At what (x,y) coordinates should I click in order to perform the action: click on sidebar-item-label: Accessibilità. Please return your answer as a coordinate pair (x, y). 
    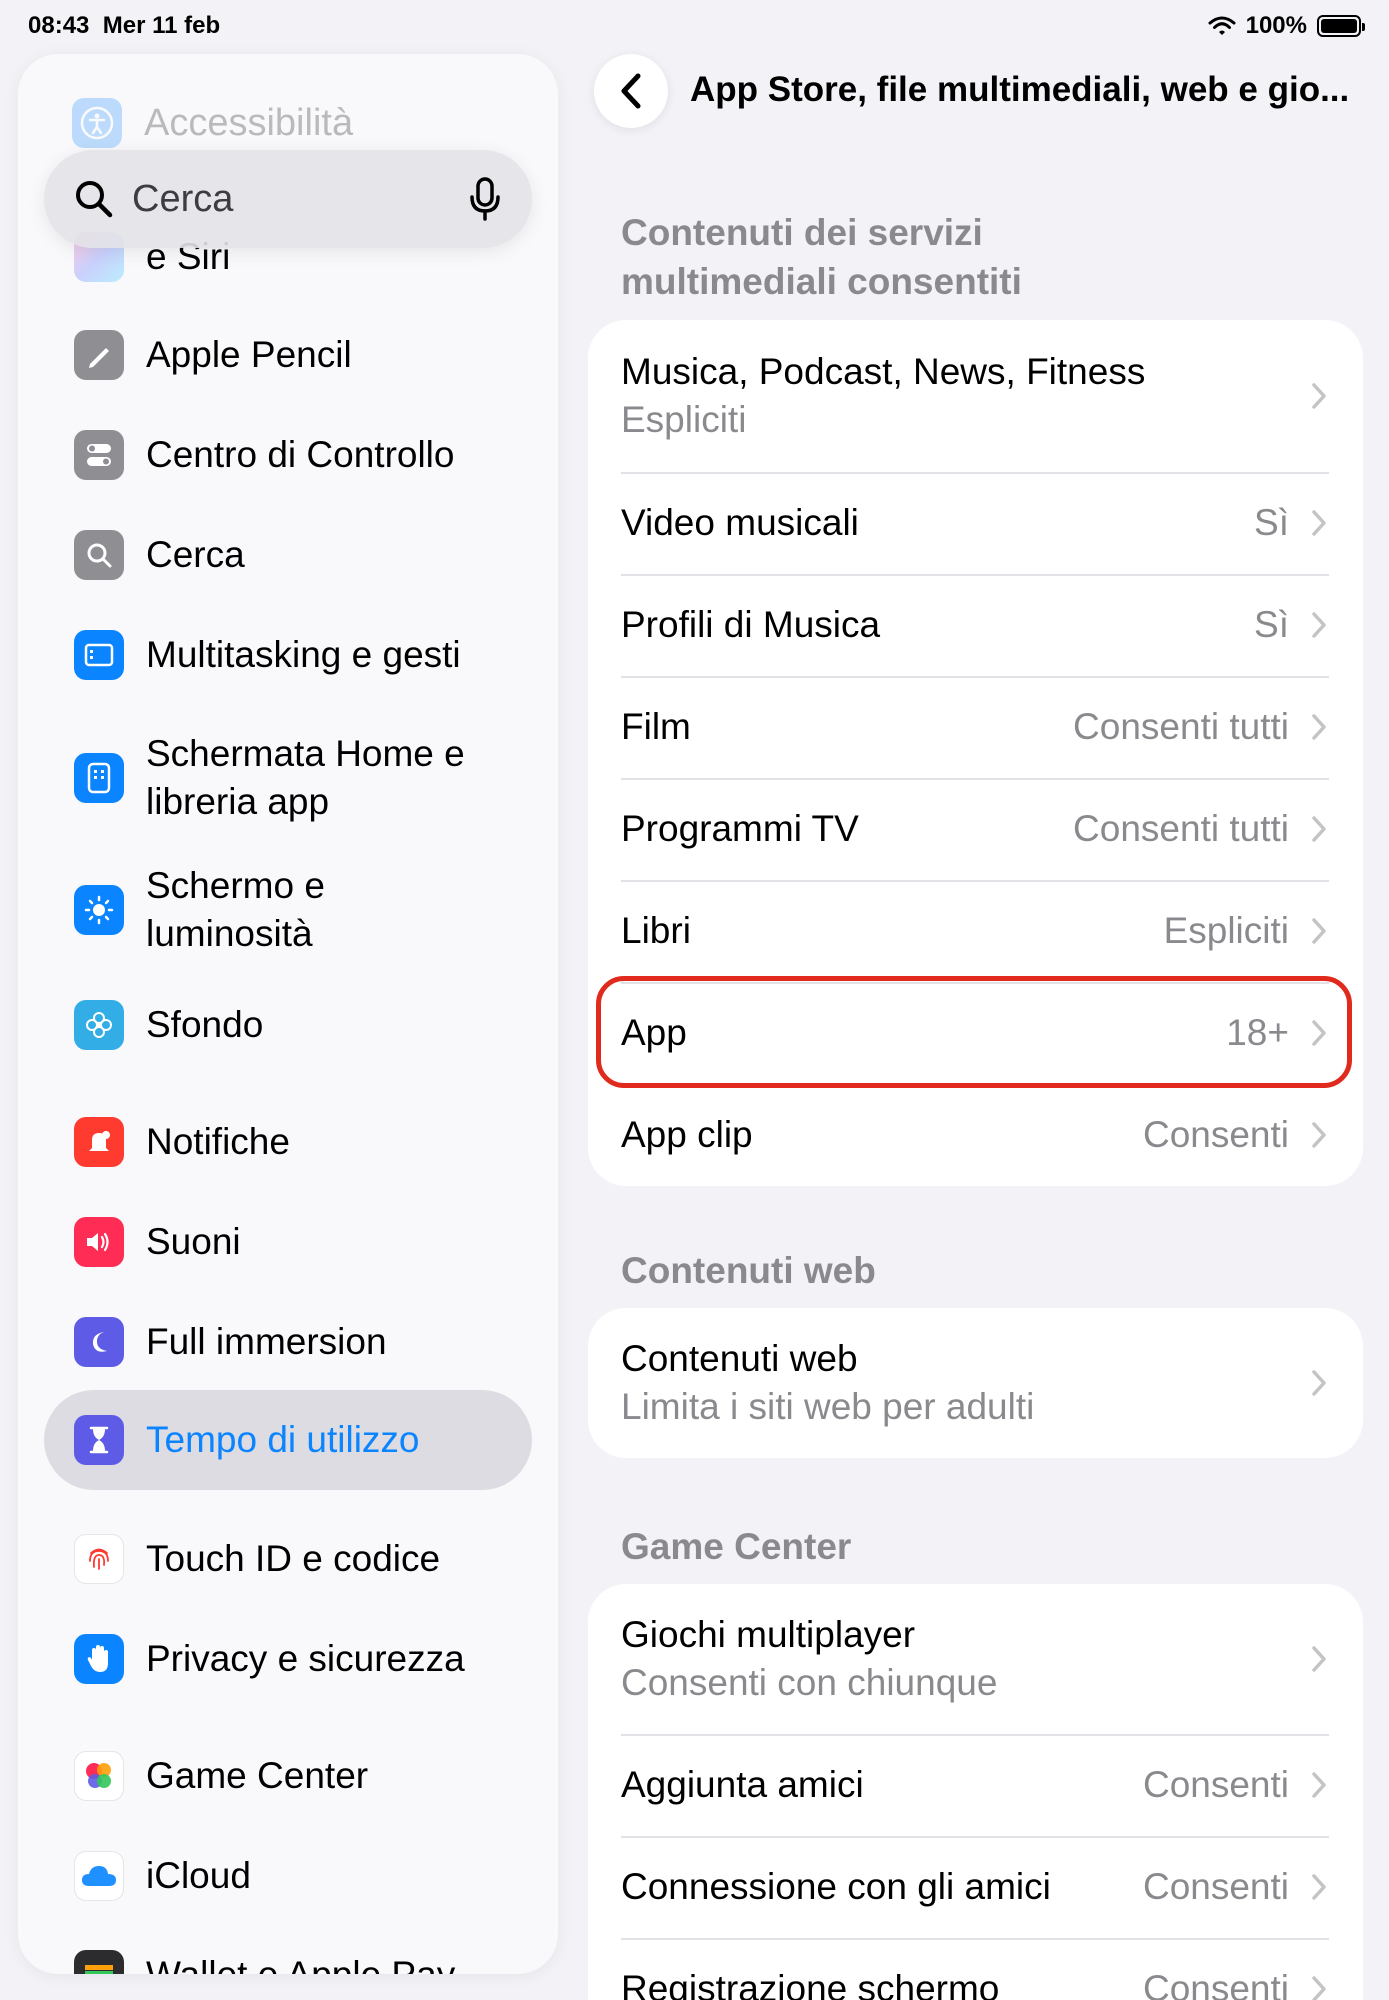
    Looking at the image, I should click on (249, 122).